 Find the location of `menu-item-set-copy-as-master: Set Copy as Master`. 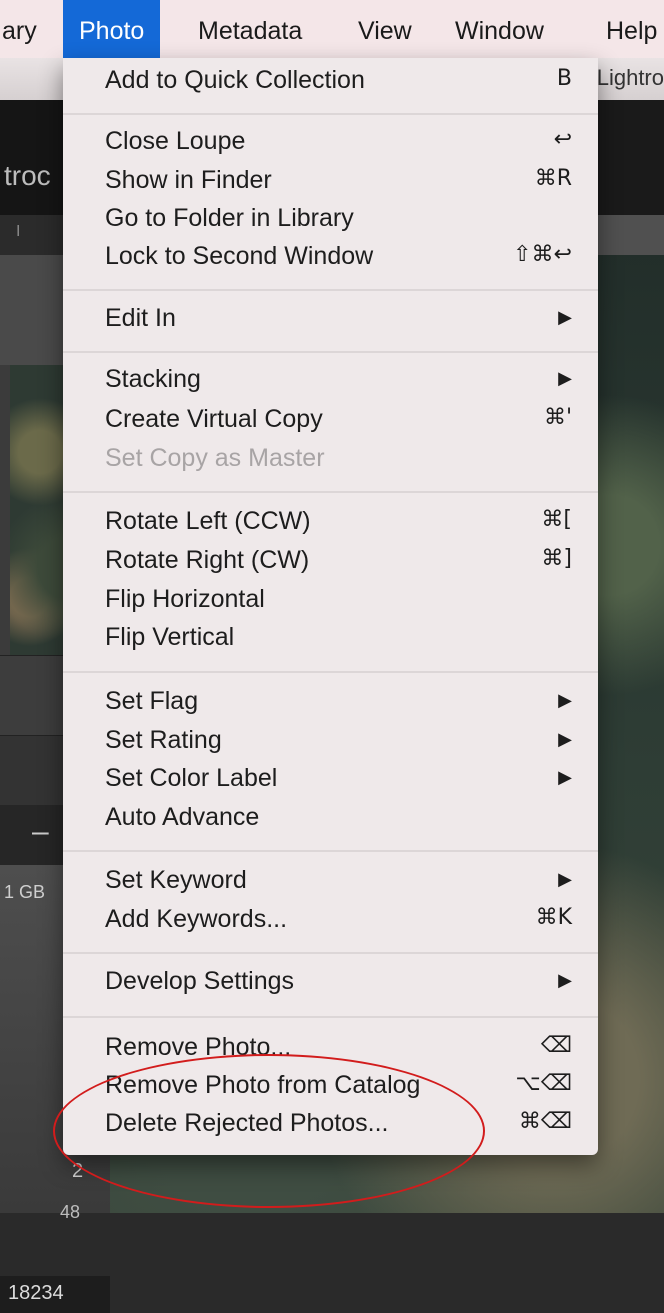

menu-item-set-copy-as-master: Set Copy as Master is located at coordinates (215, 458).